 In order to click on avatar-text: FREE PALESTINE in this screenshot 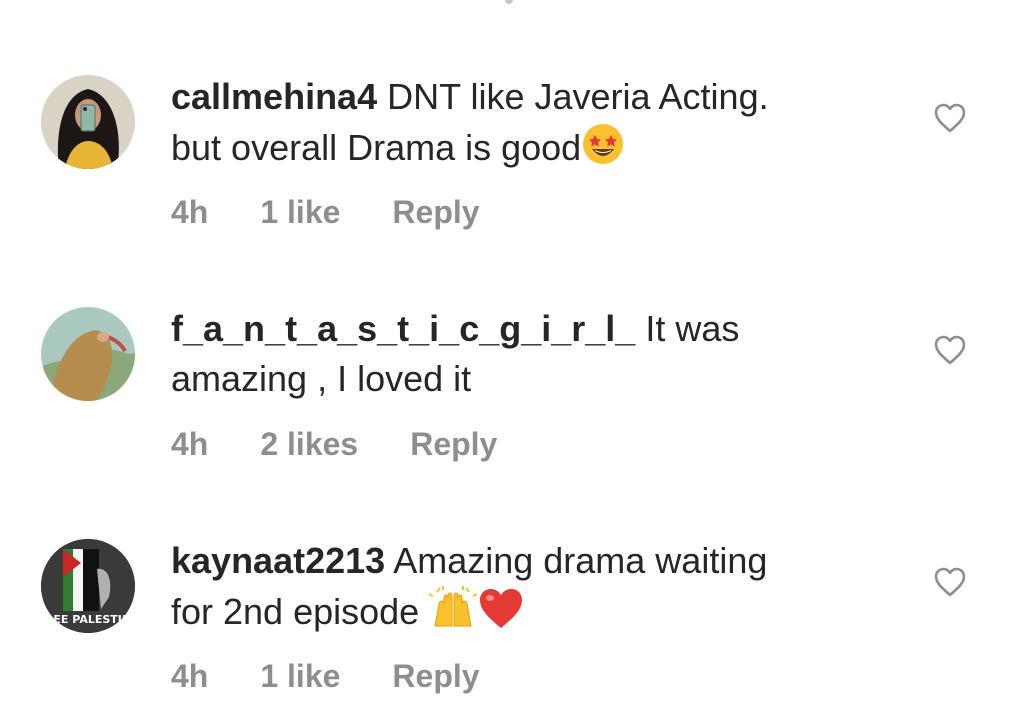, I will do `click(88, 619)`.